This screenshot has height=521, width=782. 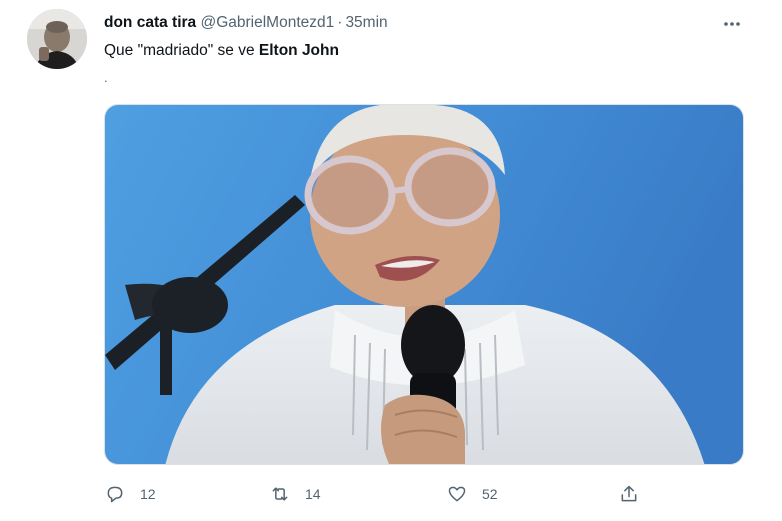 What do you see at coordinates (295, 494) in the screenshot?
I see `retweet-button: 14` at bounding box center [295, 494].